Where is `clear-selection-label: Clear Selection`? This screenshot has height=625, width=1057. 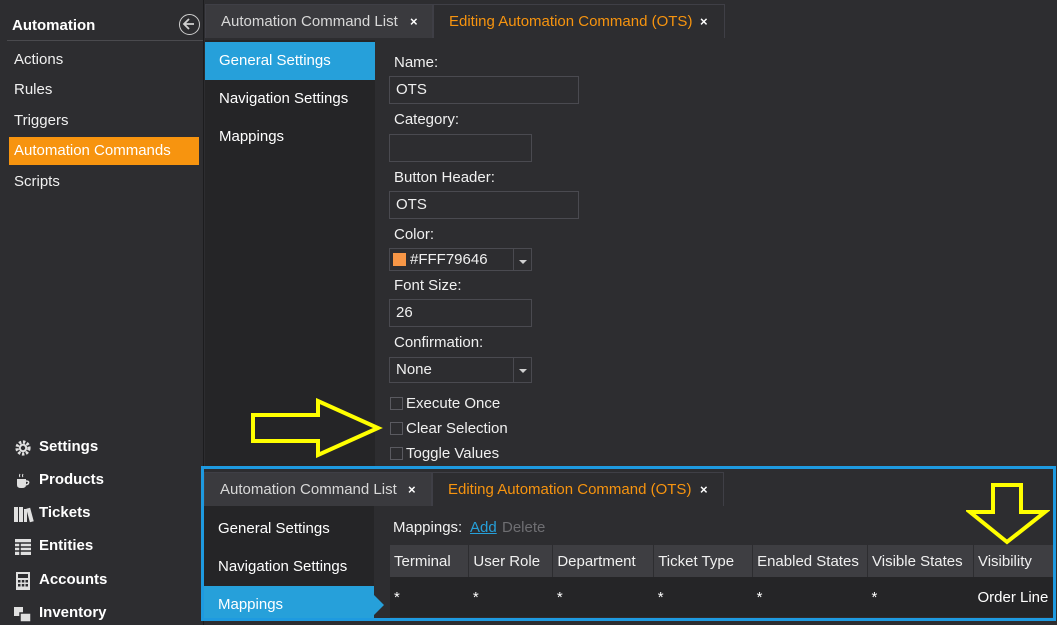
clear-selection-label: Clear Selection is located at coordinates (457, 428).